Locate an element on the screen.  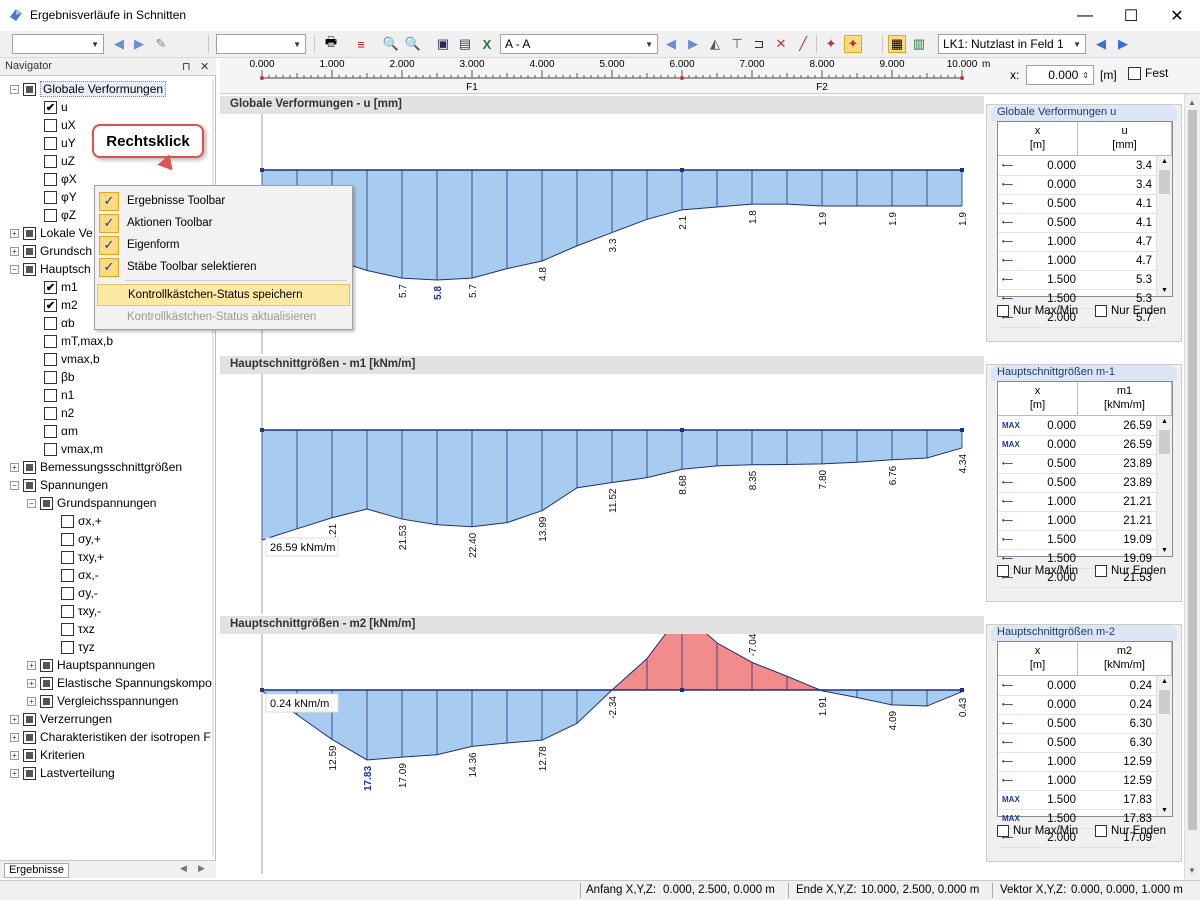
tree-item: τxy,- is located at coordinates (72, 611).